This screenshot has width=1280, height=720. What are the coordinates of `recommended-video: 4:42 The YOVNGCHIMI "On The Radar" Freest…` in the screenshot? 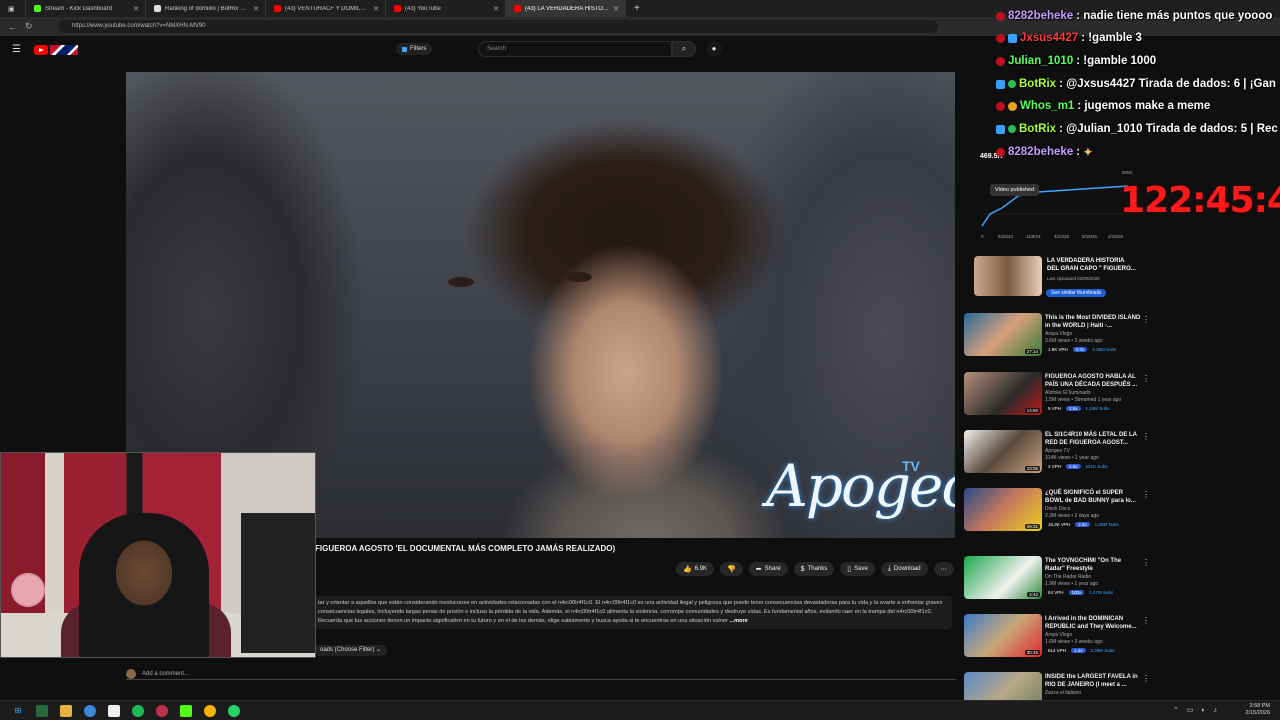 It's located at (1057, 578).